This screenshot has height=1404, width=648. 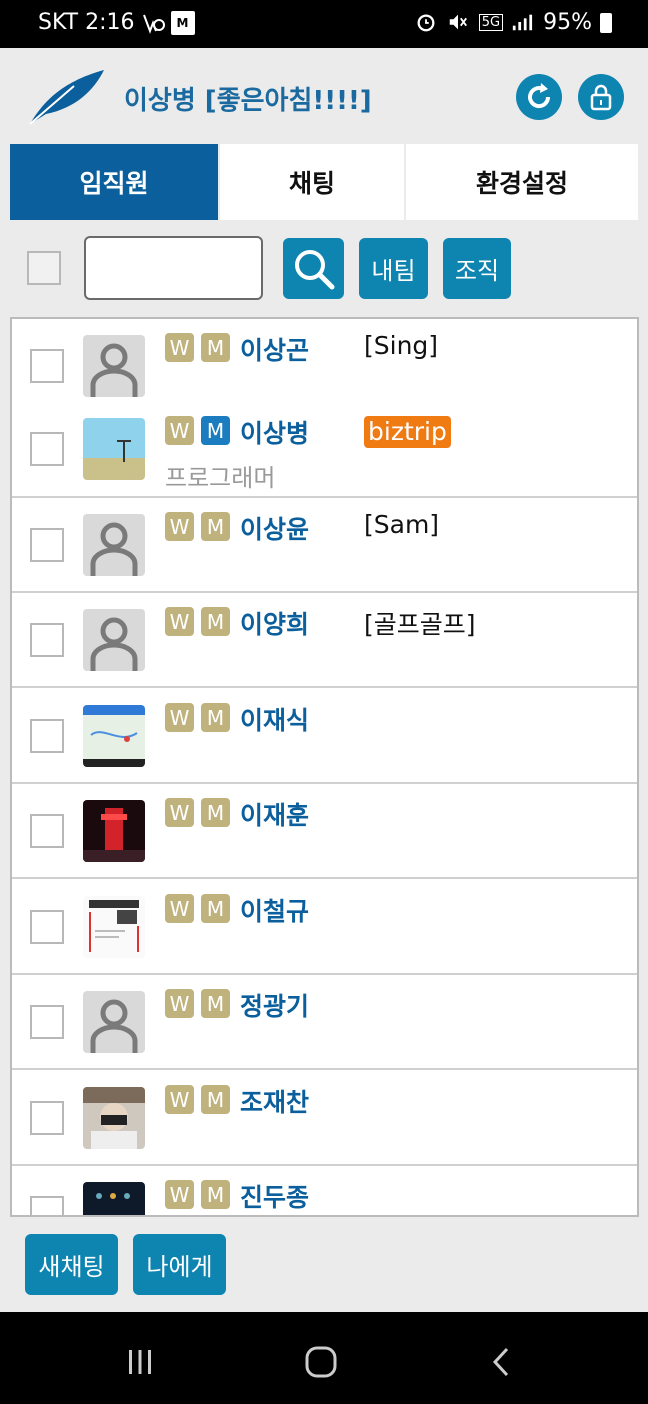 What do you see at coordinates (324, 1190) in the screenshot?
I see `list-item: W M 진두종` at bounding box center [324, 1190].